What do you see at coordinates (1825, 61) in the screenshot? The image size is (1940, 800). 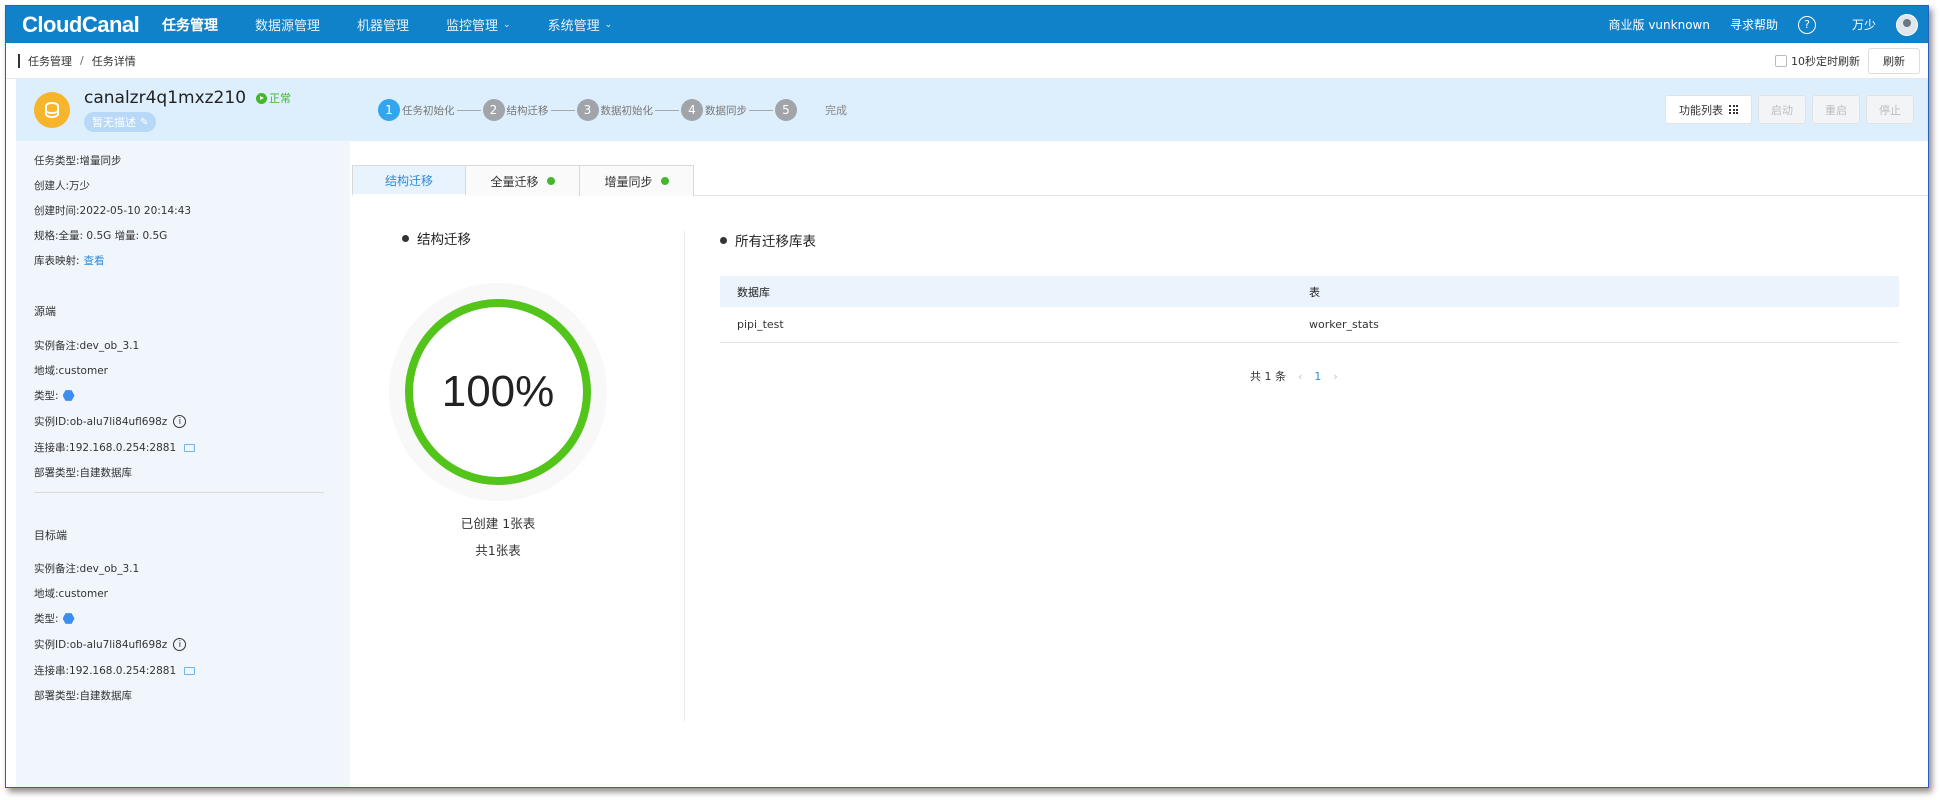 I see `auto-refresh-label: 10秒定时刷新` at bounding box center [1825, 61].